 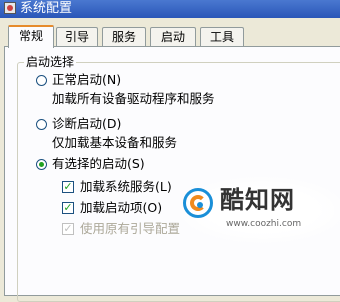 I want to click on tab-boot: 引导, so click(x=77, y=36).